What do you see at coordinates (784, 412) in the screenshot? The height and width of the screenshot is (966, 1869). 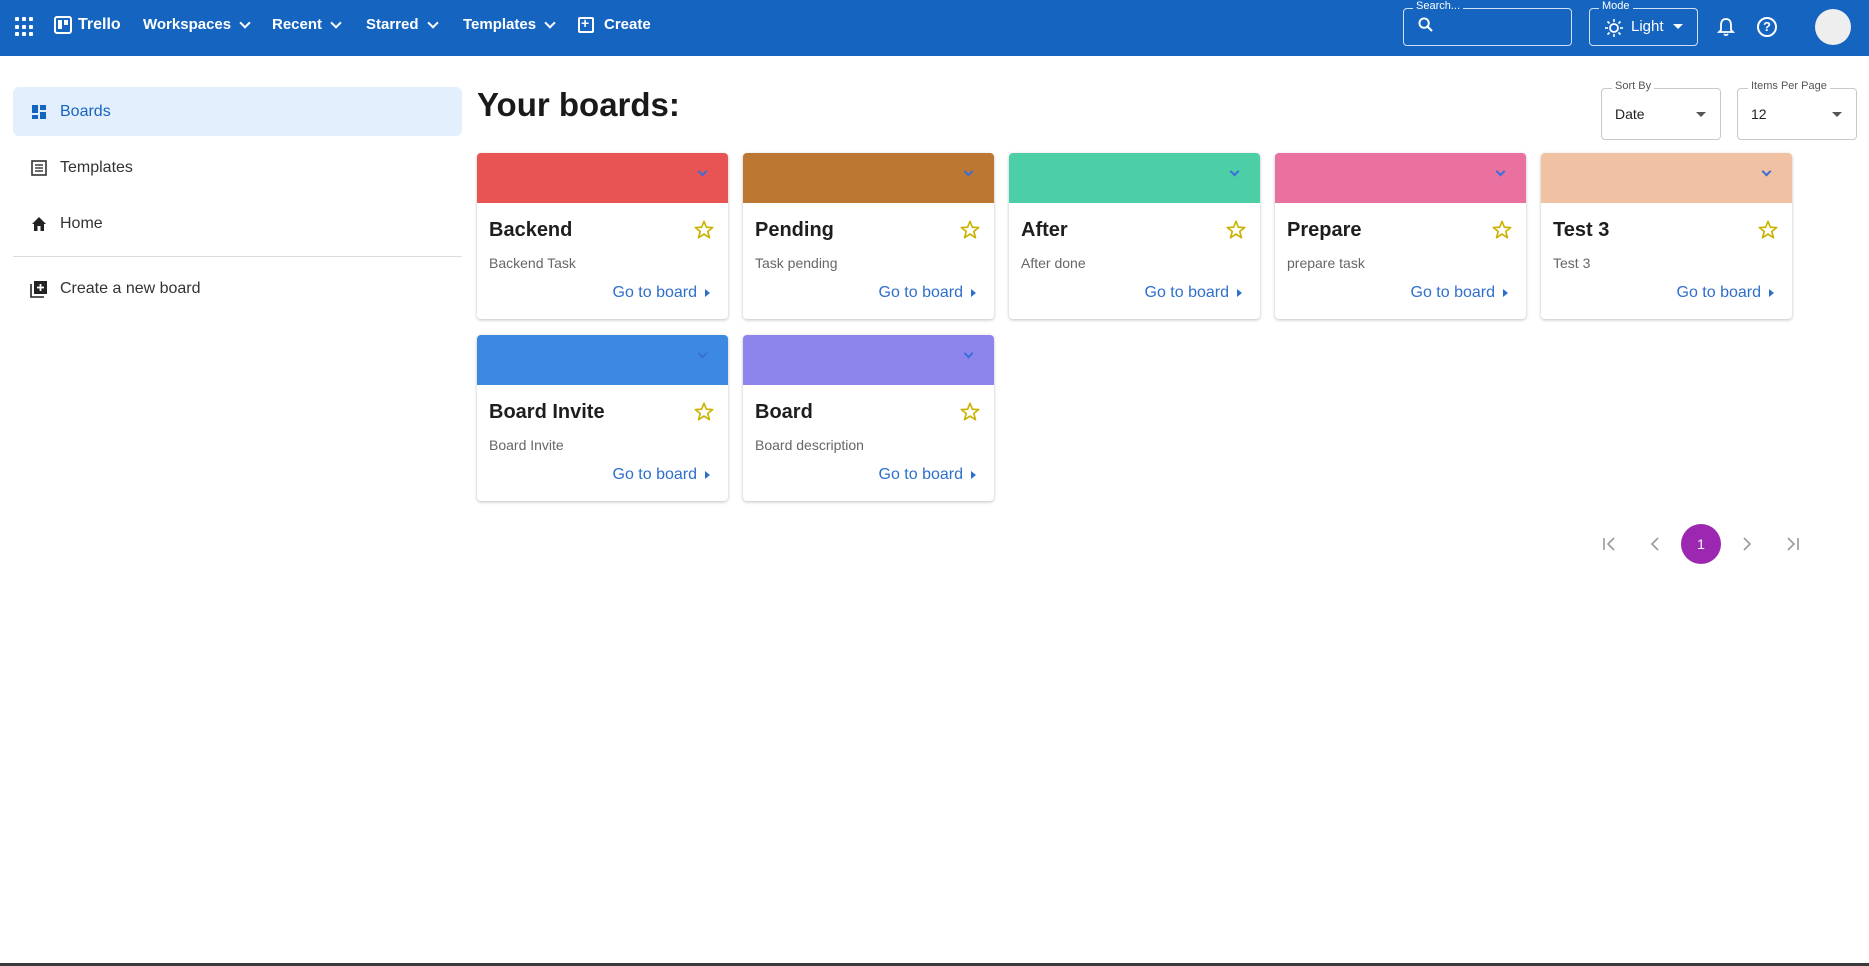 I see `board-title: Board` at bounding box center [784, 412].